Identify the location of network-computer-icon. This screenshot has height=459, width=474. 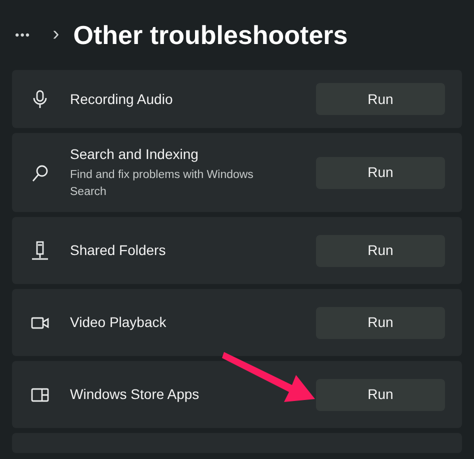
(40, 250).